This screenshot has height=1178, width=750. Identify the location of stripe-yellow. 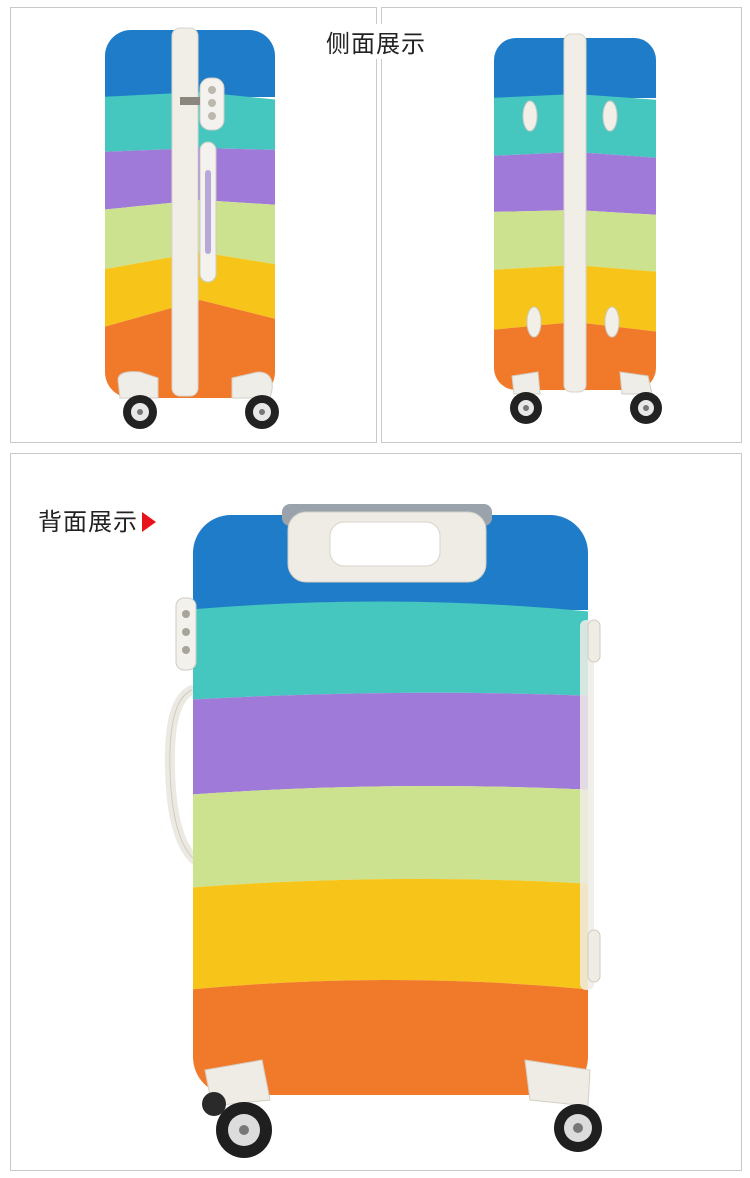
(390, 934).